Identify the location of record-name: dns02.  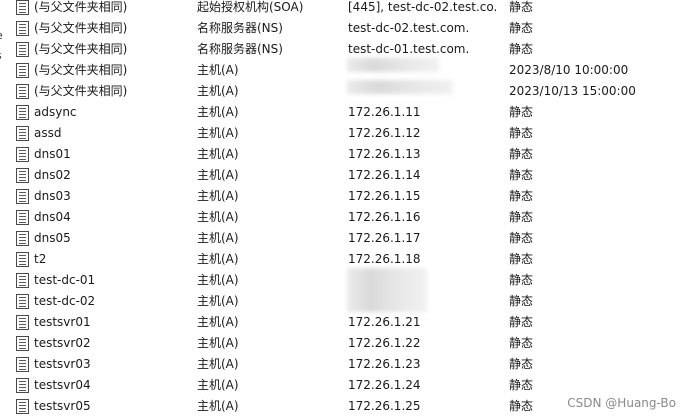
(52, 175).